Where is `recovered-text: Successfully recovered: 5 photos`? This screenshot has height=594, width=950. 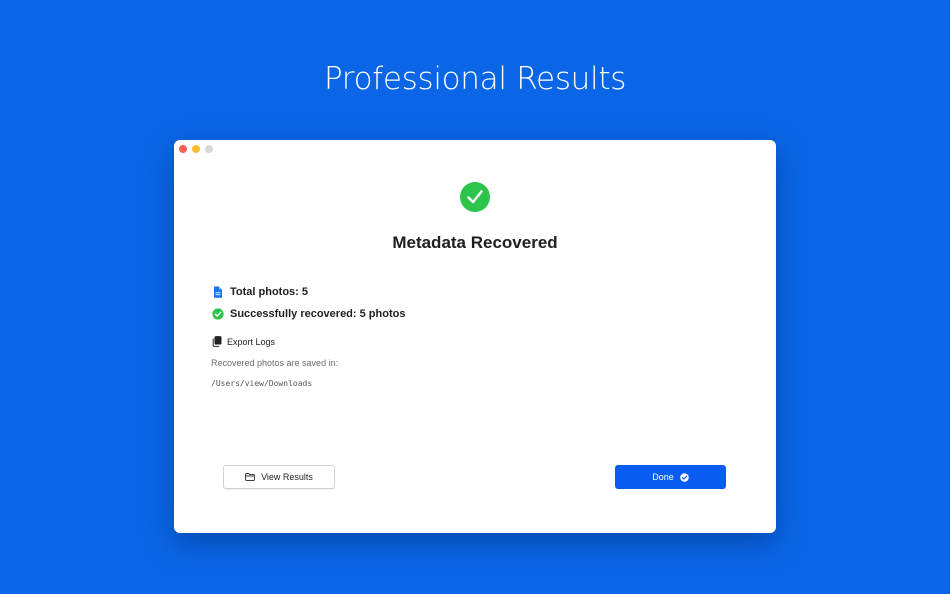 recovered-text: Successfully recovered: 5 photos is located at coordinates (318, 314).